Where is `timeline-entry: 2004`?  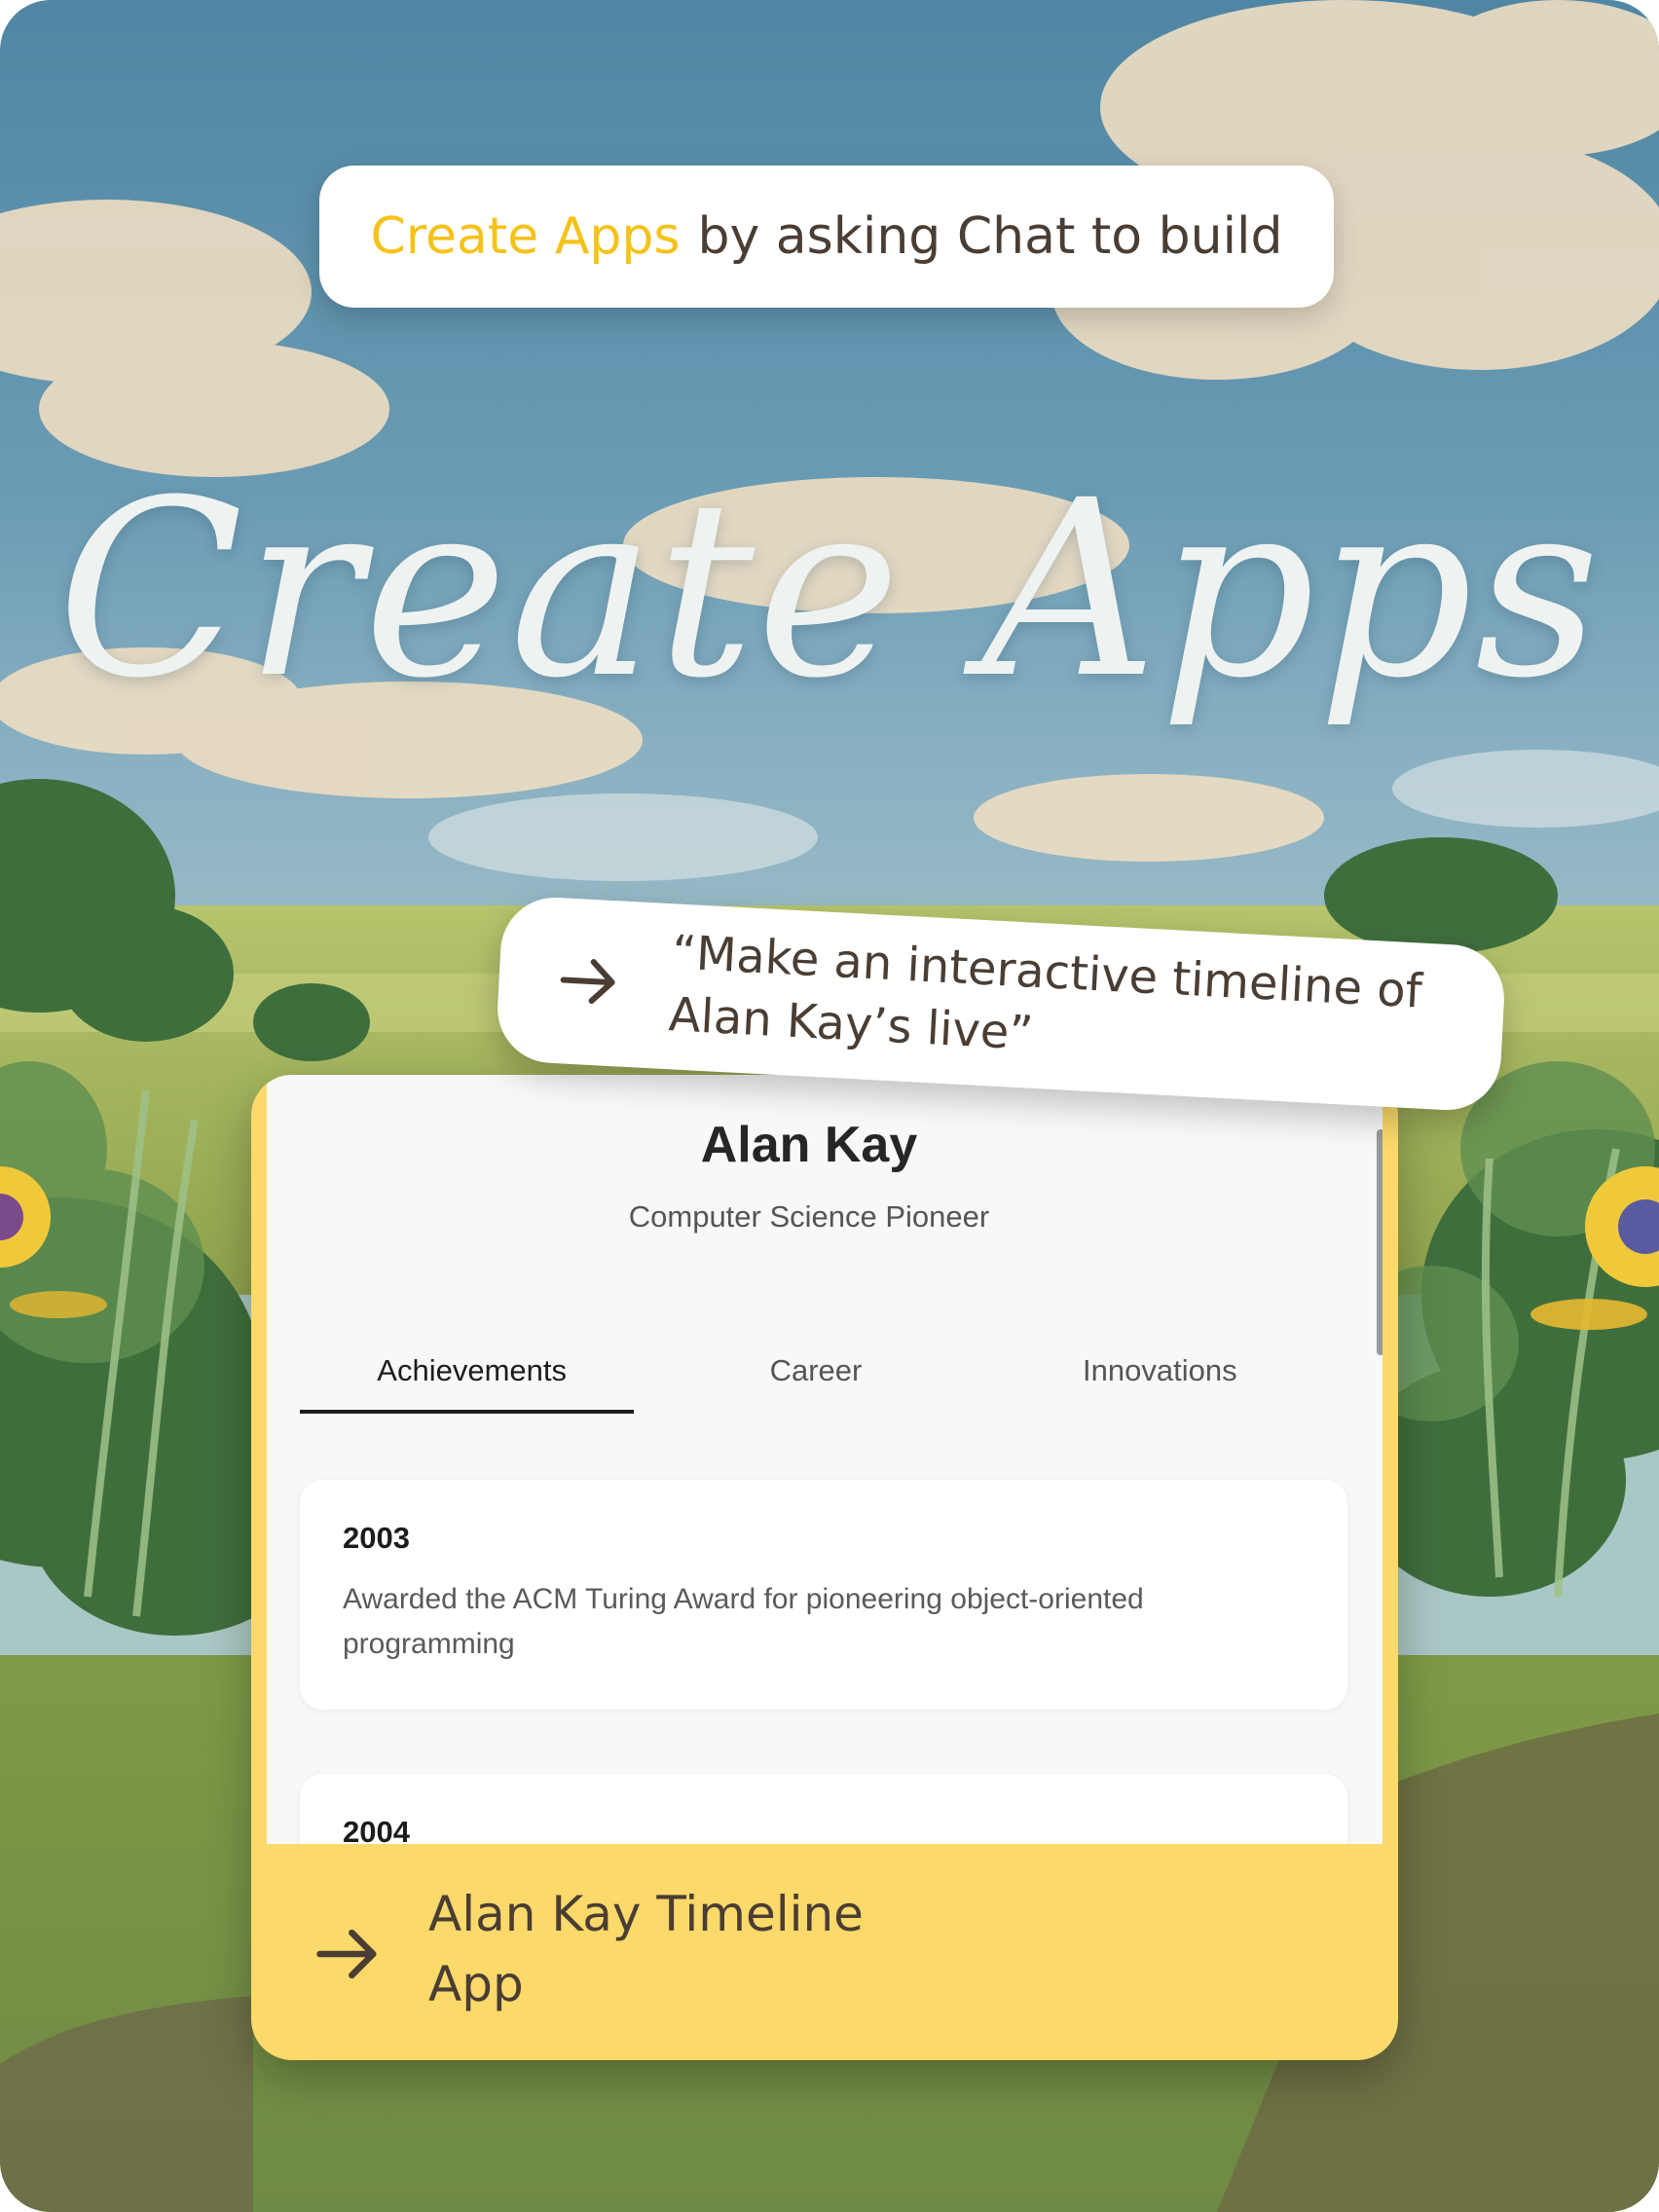
timeline-entry: 2004 is located at coordinates (823, 1809).